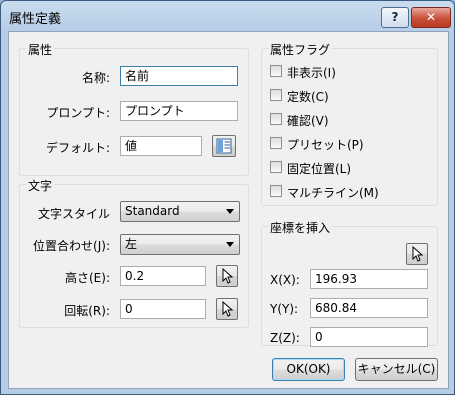 This screenshot has width=455, height=395. I want to click on prompt-label: プロンプト:, so click(78, 113).